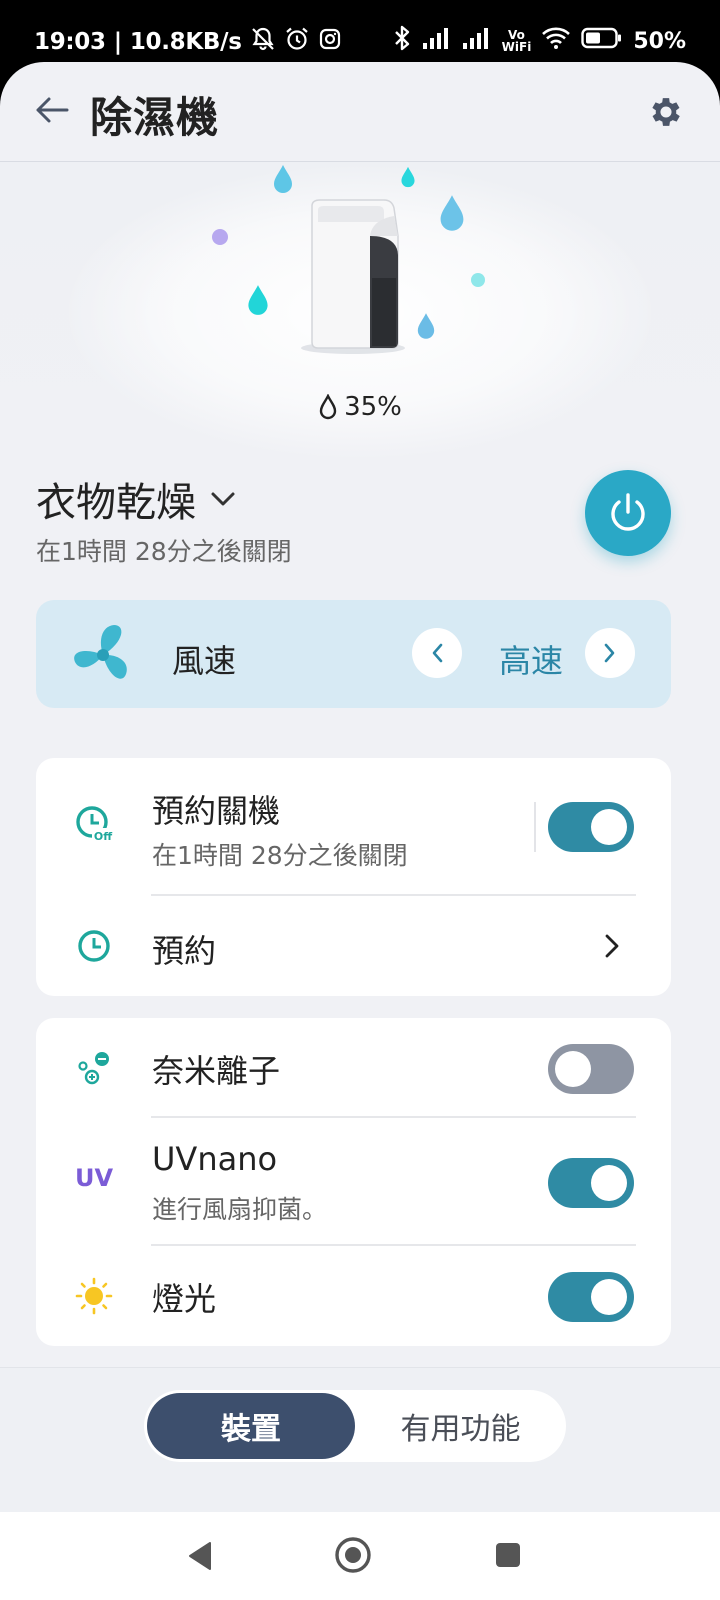 Image resolution: width=720 pixels, height=1600 pixels. I want to click on uvnano-toggle, so click(591, 1183).